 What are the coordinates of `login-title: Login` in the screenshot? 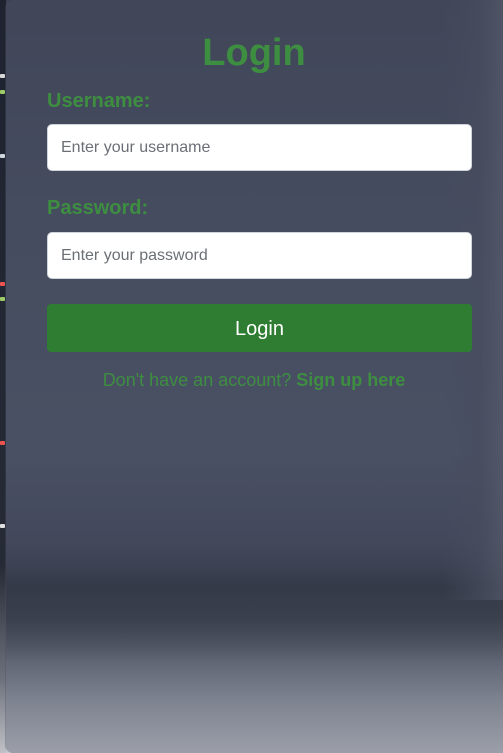 It's located at (254, 53).